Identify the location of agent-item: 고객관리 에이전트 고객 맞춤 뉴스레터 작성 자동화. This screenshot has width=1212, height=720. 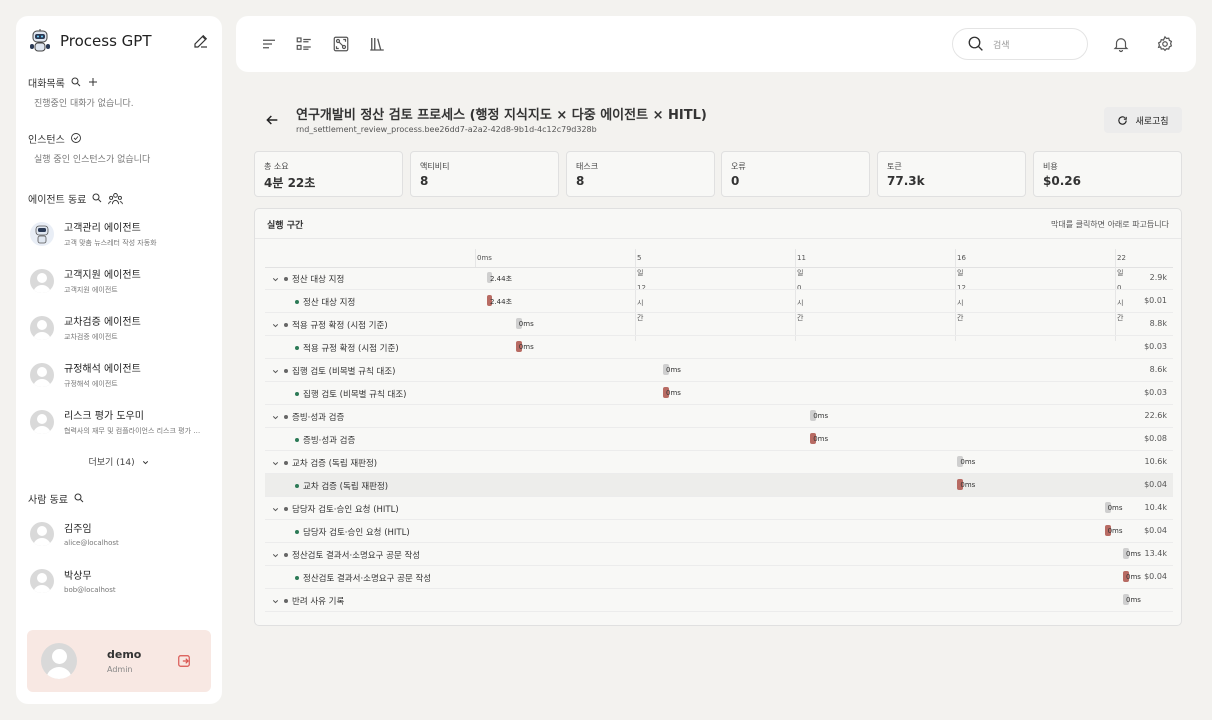
(119, 233).